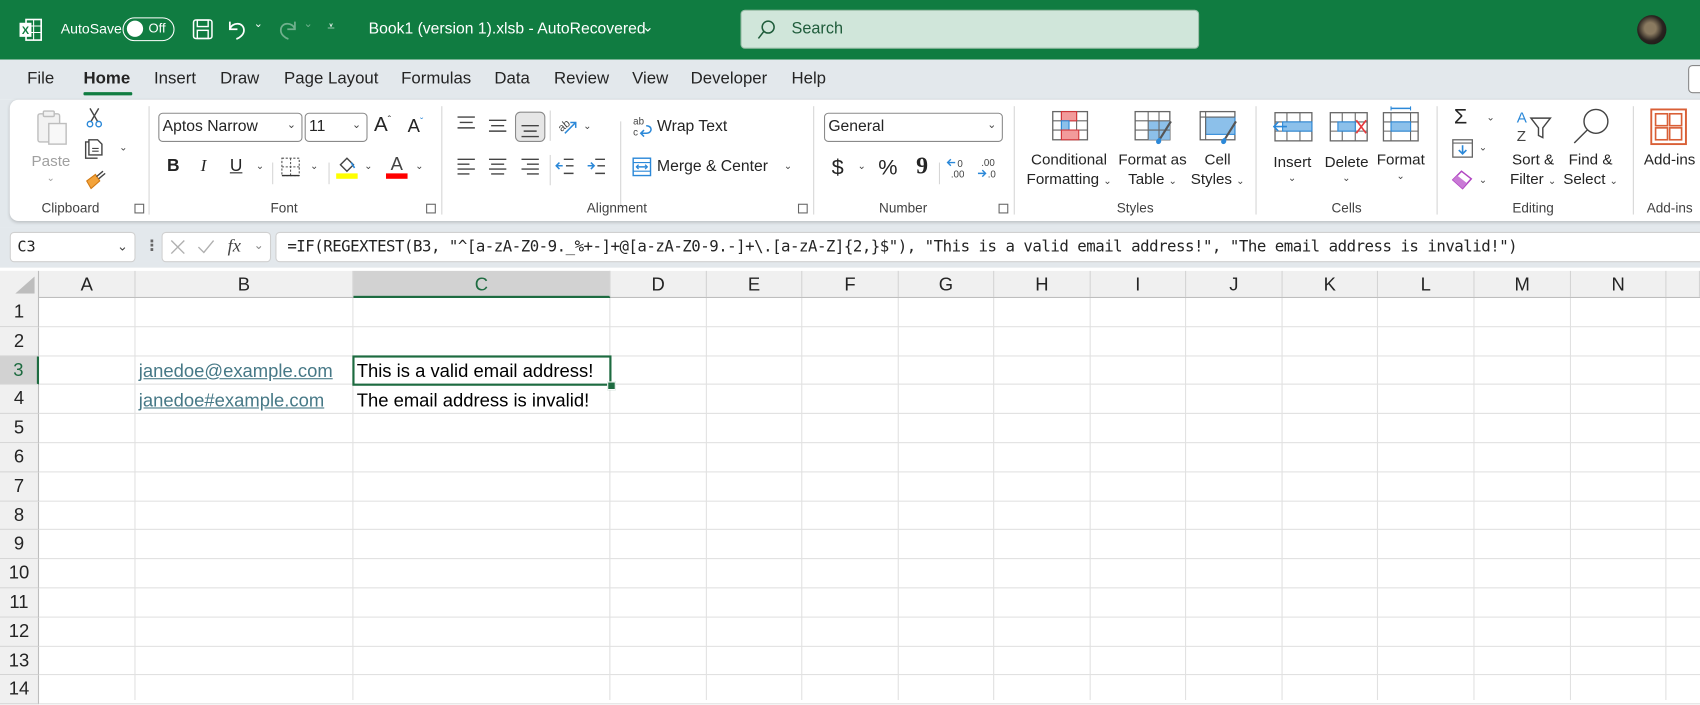  I want to click on row-header-8: 8, so click(20, 516).